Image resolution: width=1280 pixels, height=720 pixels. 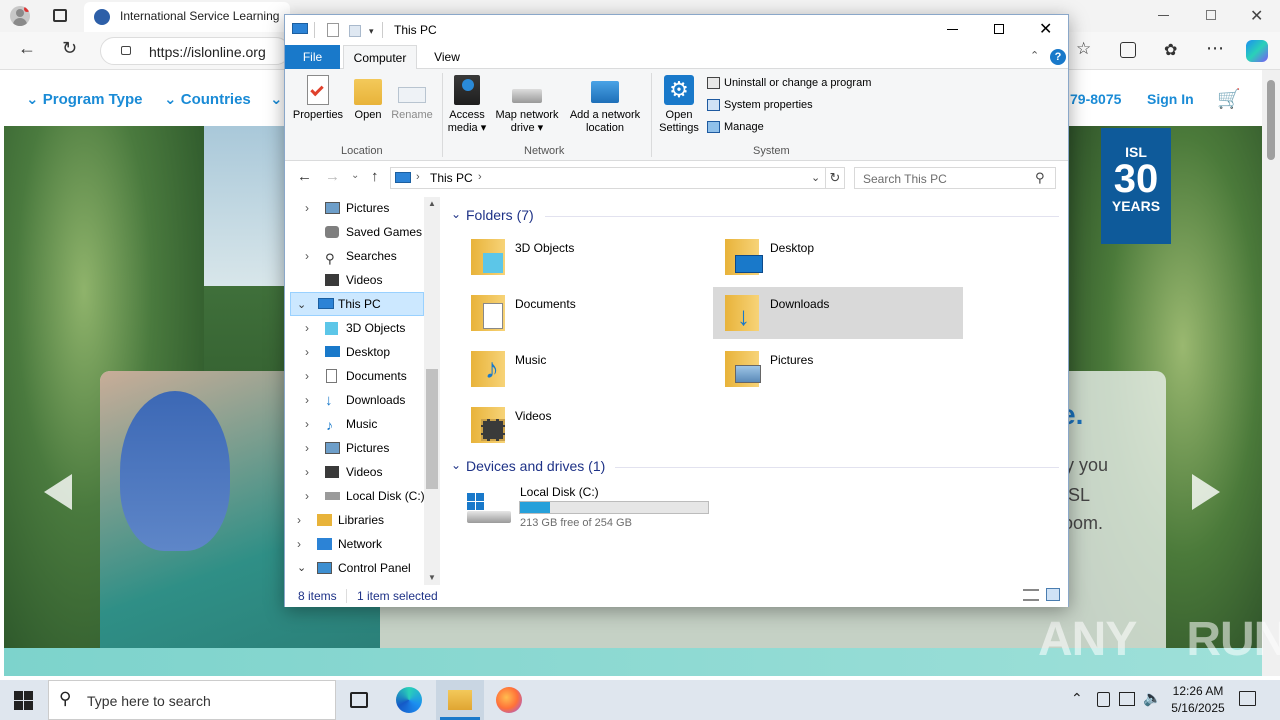 I want to click on nav-up-icon: ↑, so click(x=375, y=176).